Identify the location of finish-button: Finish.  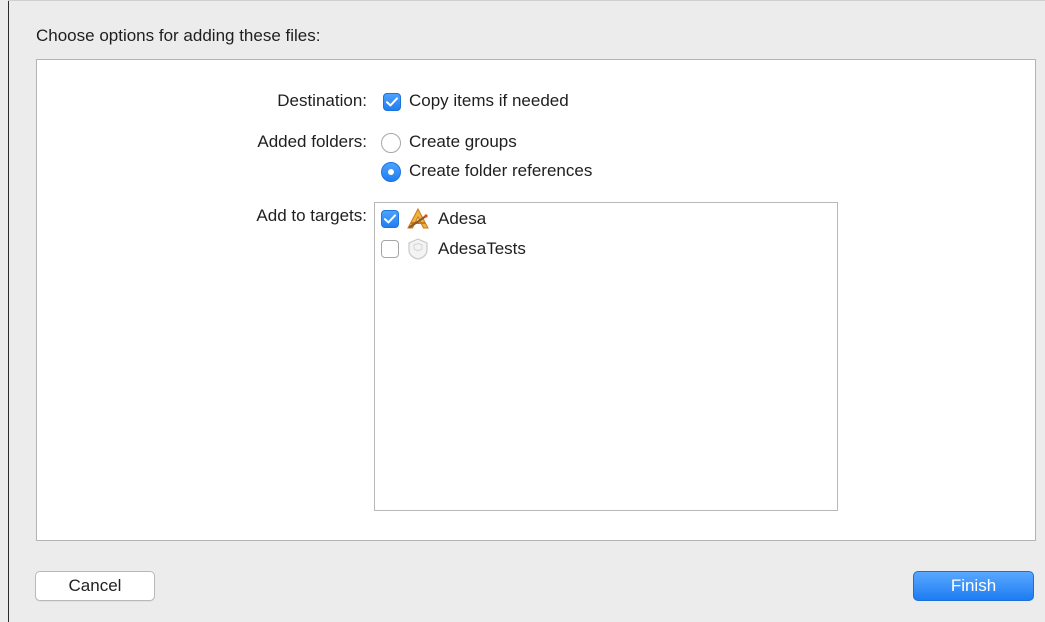
(973, 586).